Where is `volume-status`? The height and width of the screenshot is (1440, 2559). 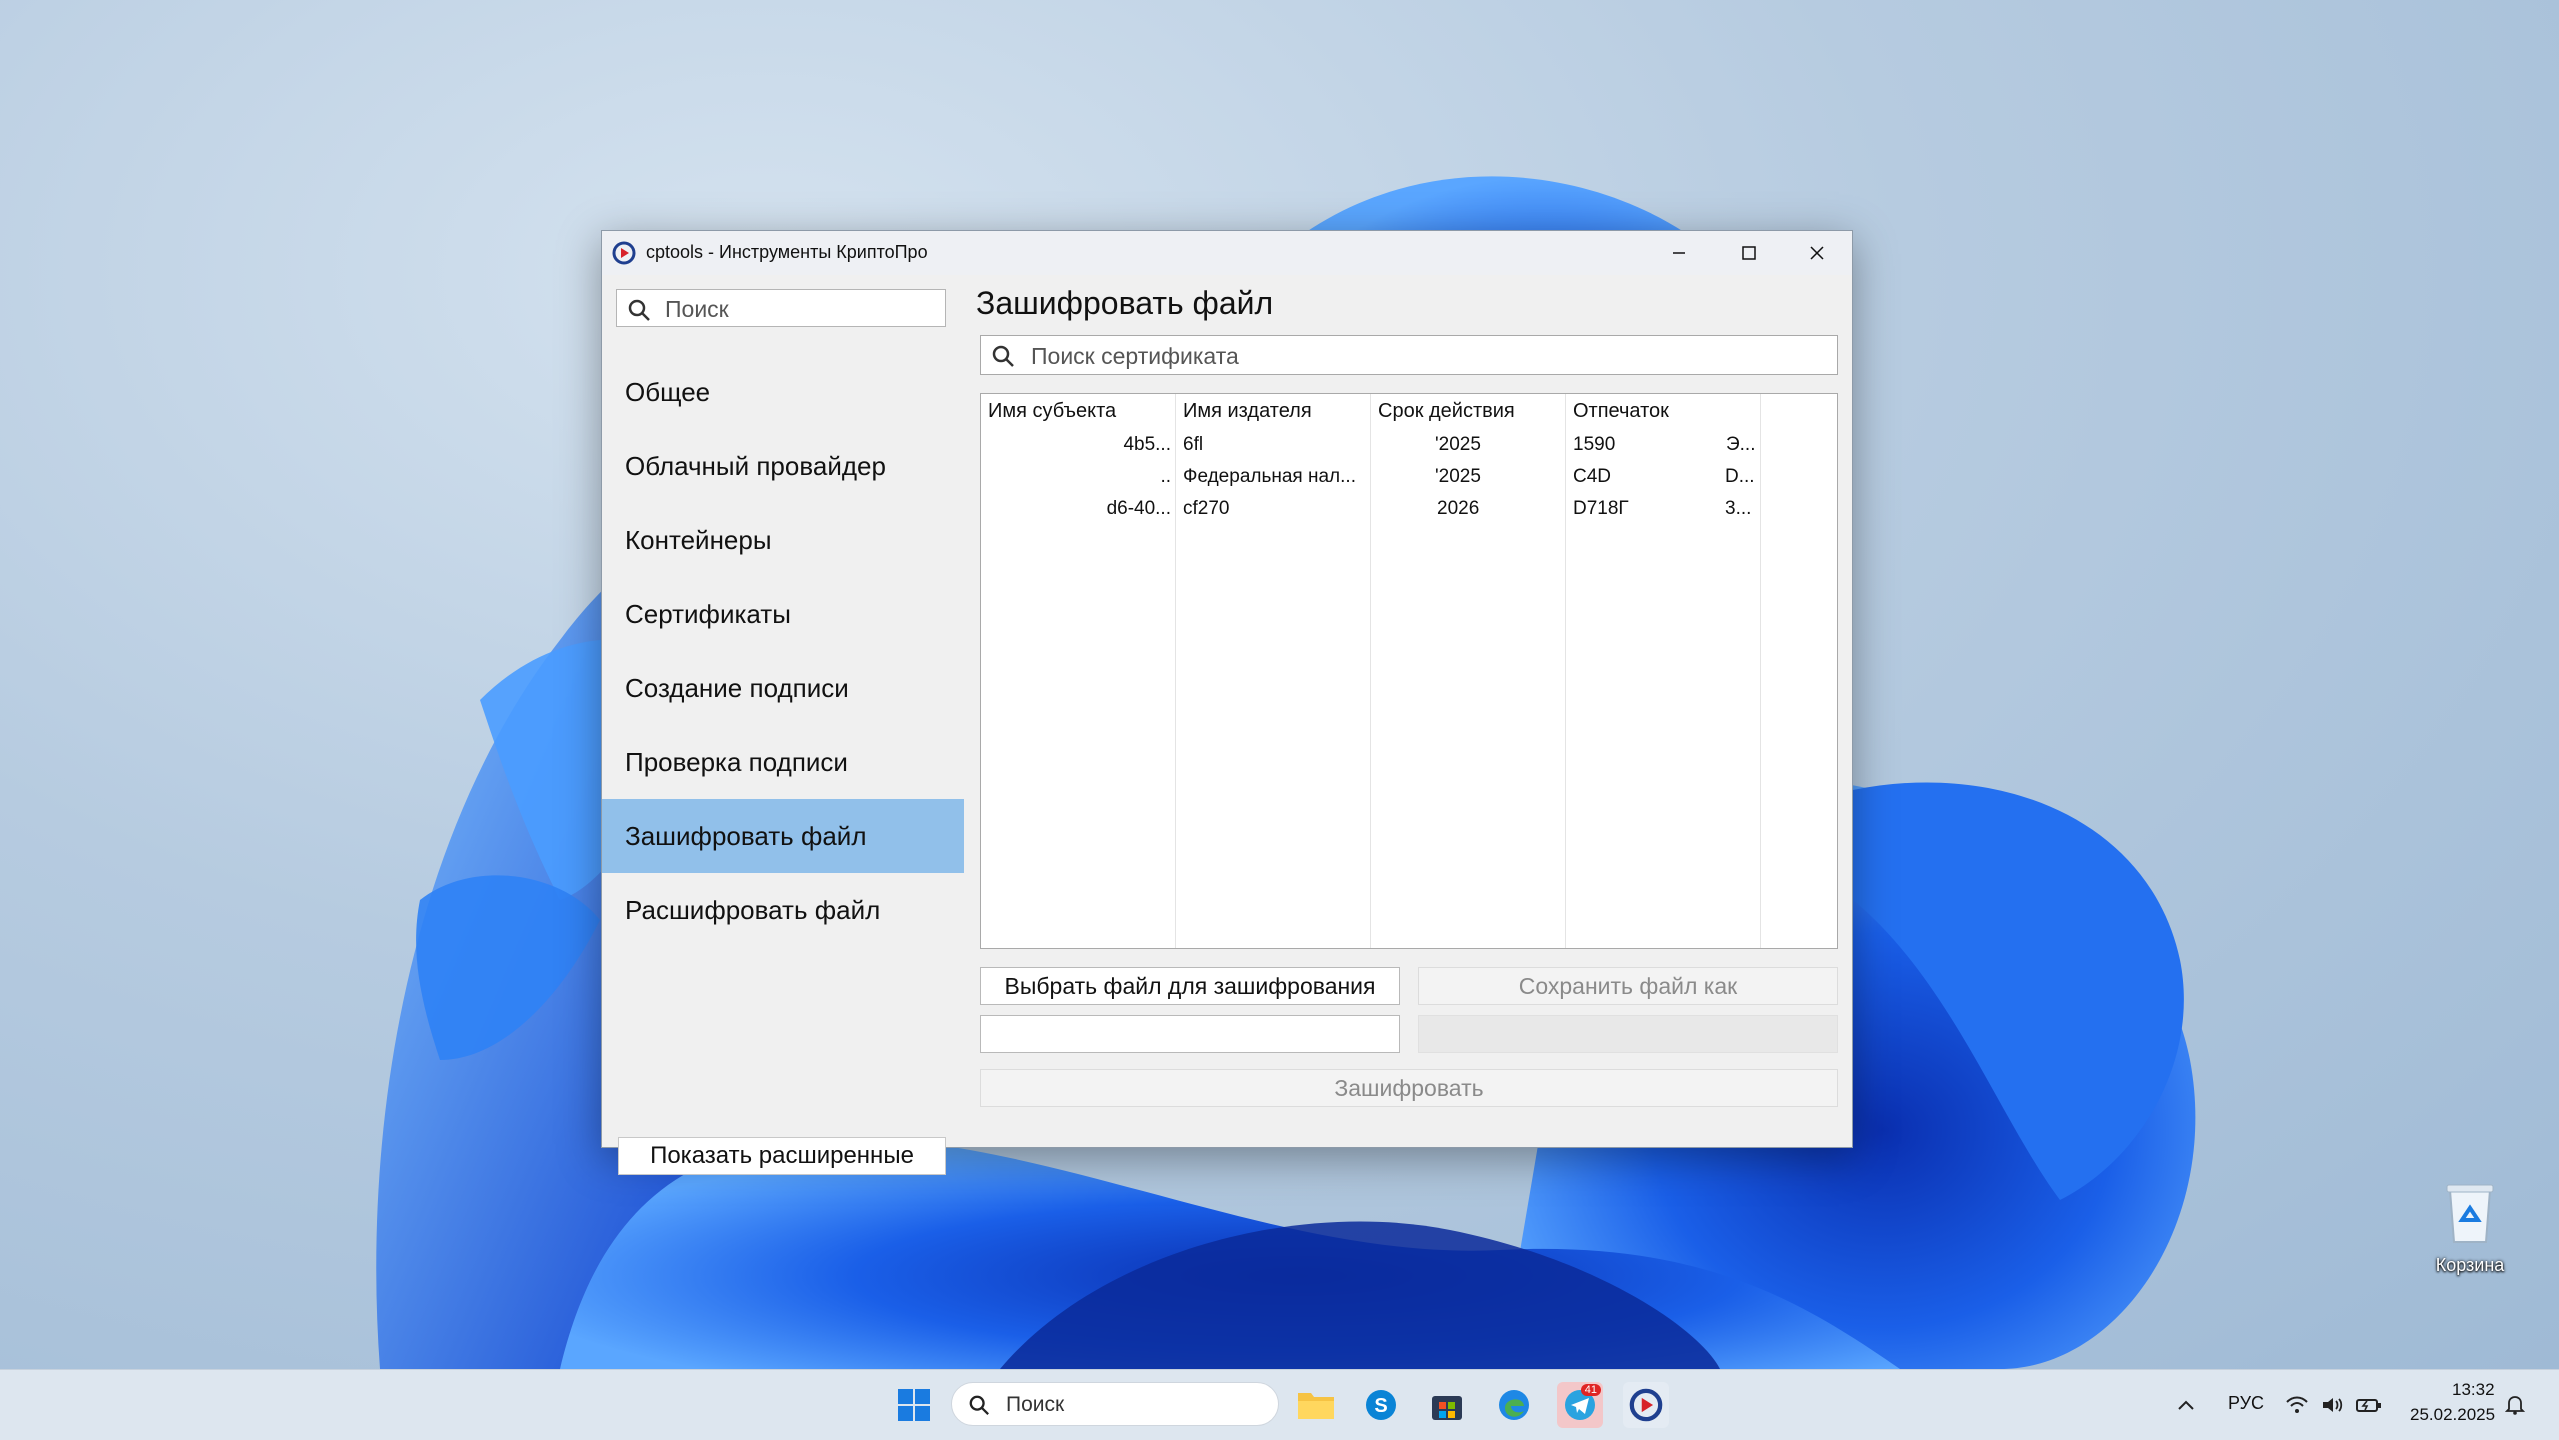 volume-status is located at coordinates (2333, 1405).